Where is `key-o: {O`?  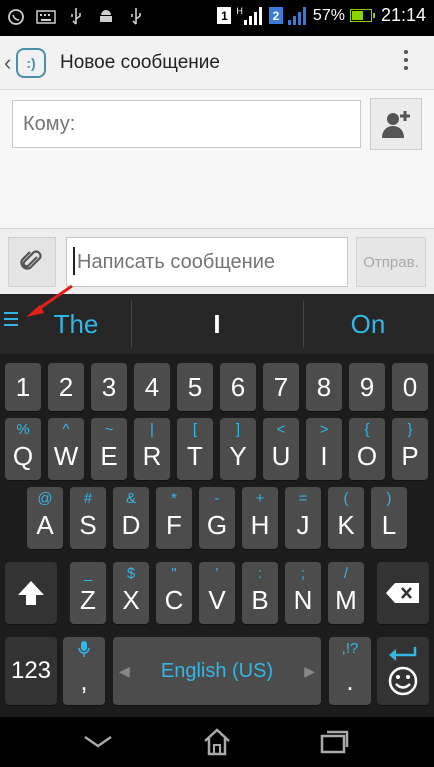
key-o: {O is located at coordinates (367, 449).